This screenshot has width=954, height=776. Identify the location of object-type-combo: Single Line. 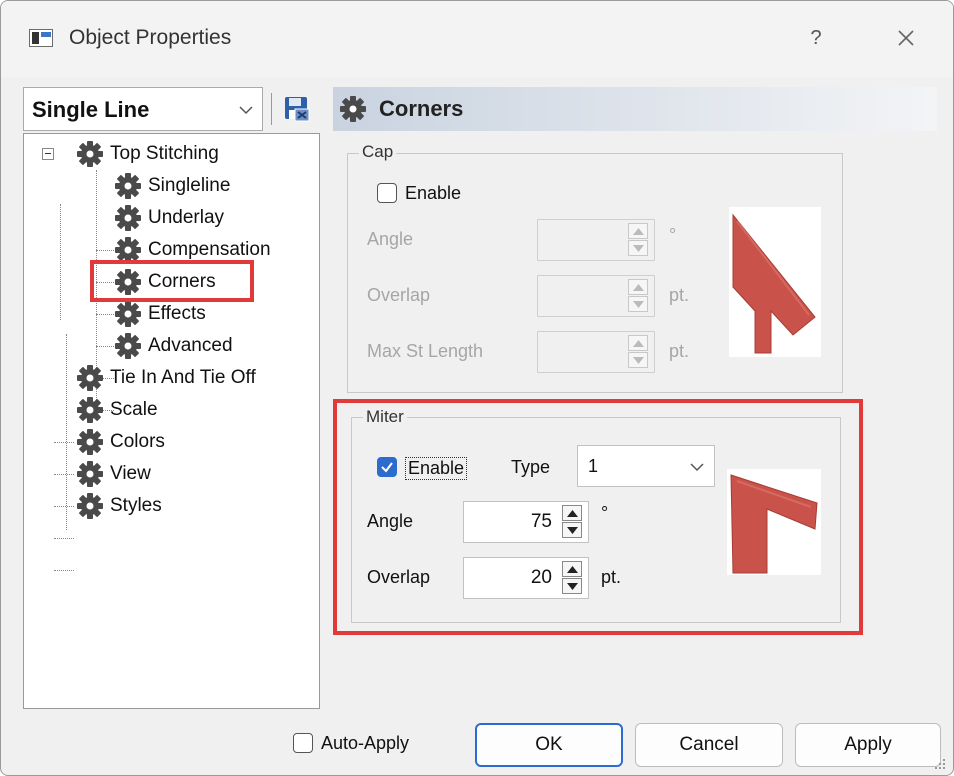
(143, 109).